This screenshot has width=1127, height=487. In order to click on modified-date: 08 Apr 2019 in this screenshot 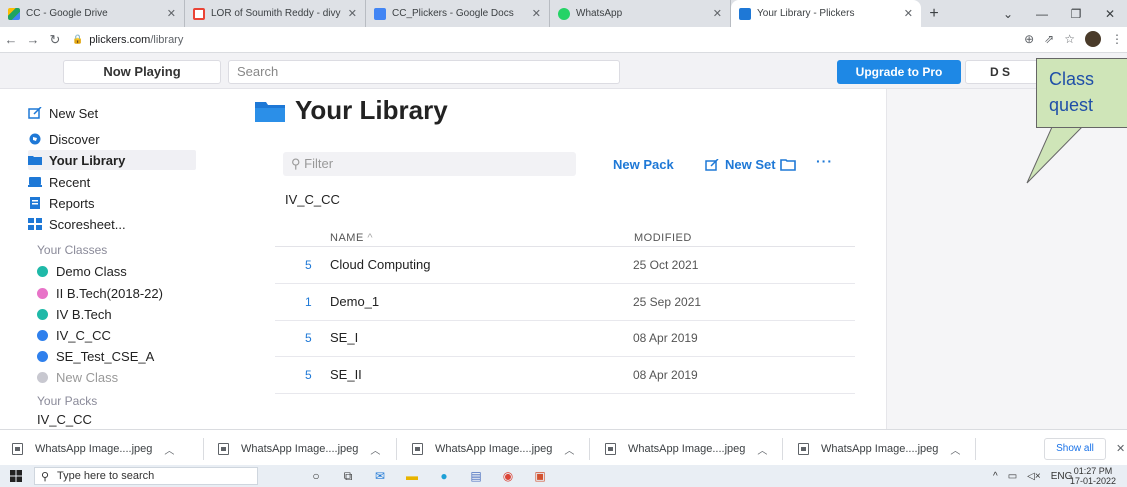, I will do `click(665, 375)`.